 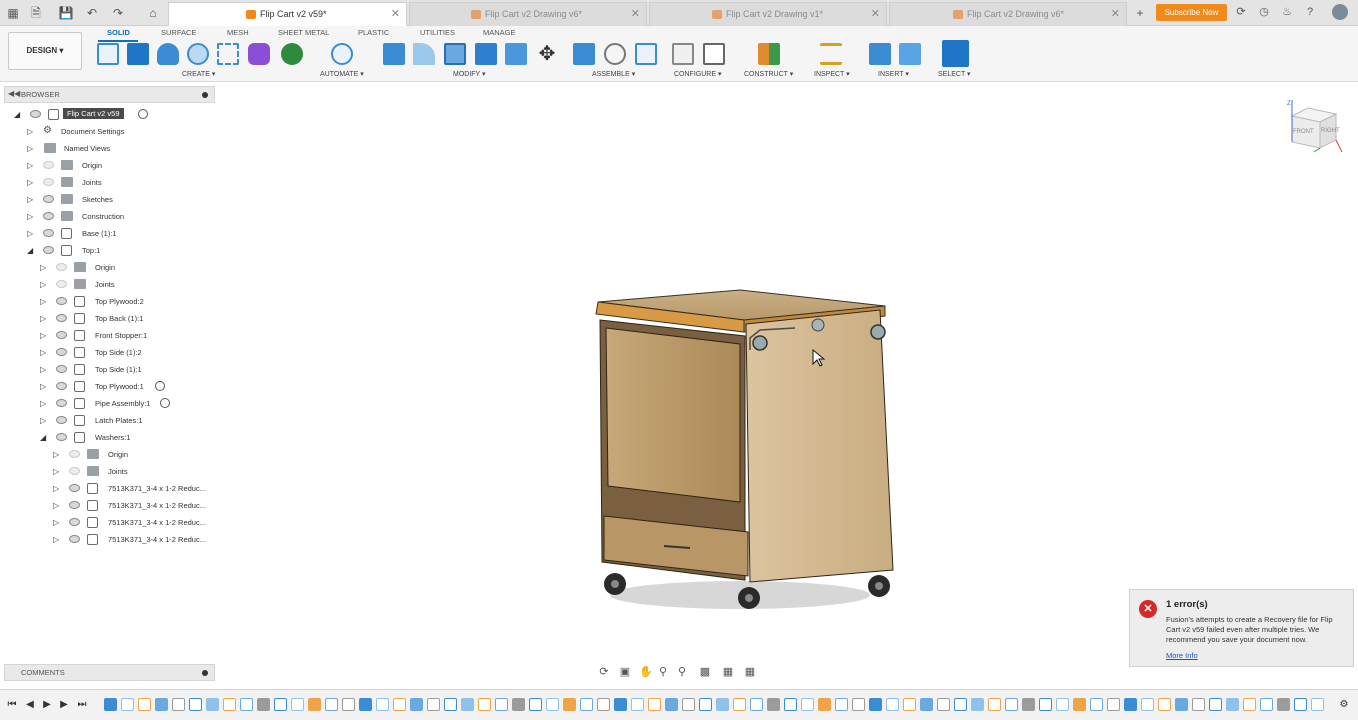 What do you see at coordinates (259, 54) in the screenshot?
I see `form-icon` at bounding box center [259, 54].